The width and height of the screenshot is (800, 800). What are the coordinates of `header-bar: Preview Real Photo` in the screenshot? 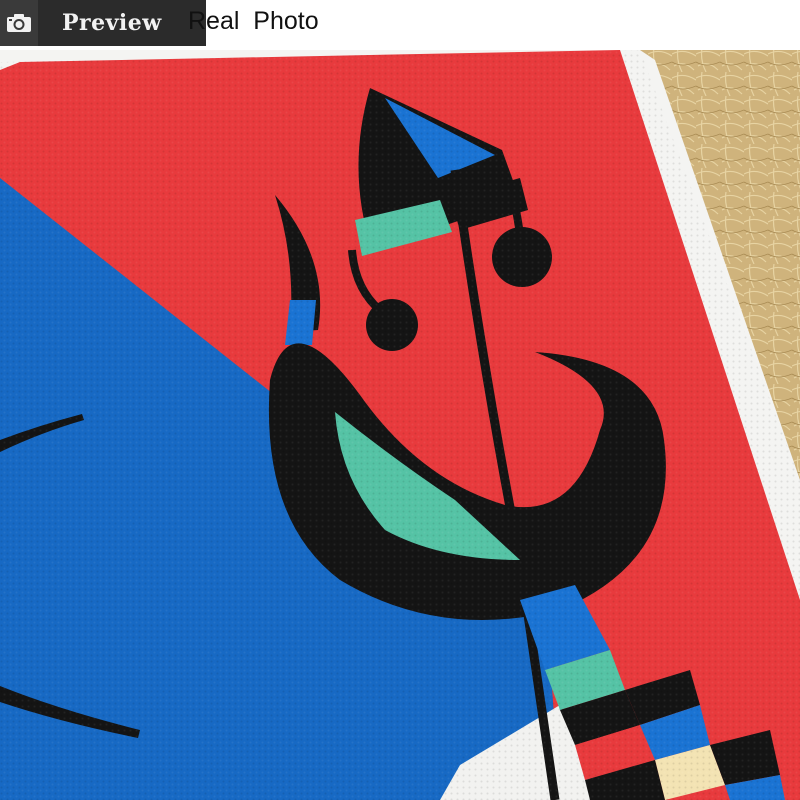 It's located at (400, 25).